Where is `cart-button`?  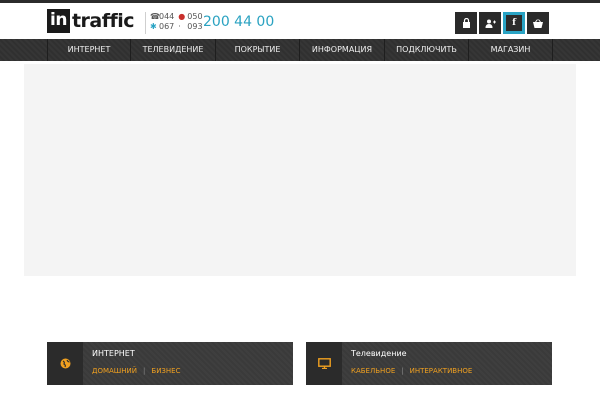 cart-button is located at coordinates (538, 23).